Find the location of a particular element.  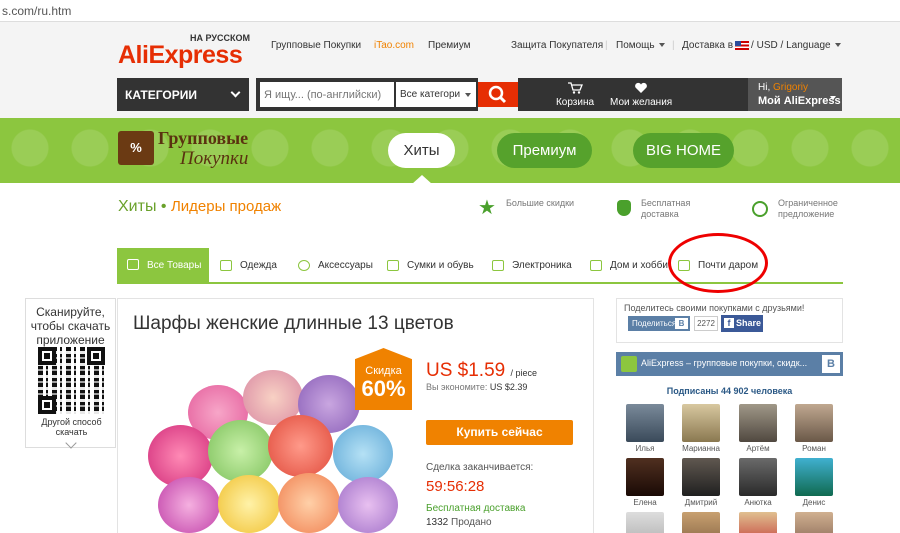

tab-home-hobby: Дом и хобби is located at coordinates (629, 265).